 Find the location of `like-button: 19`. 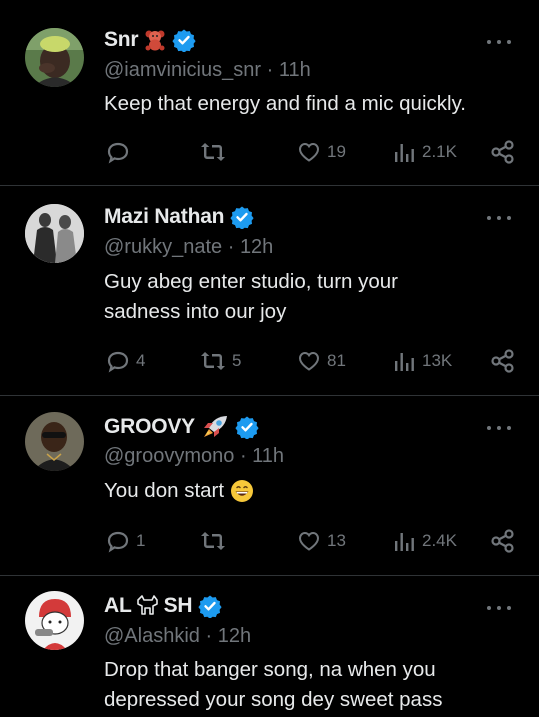

like-button: 19 is located at coordinates (321, 152).